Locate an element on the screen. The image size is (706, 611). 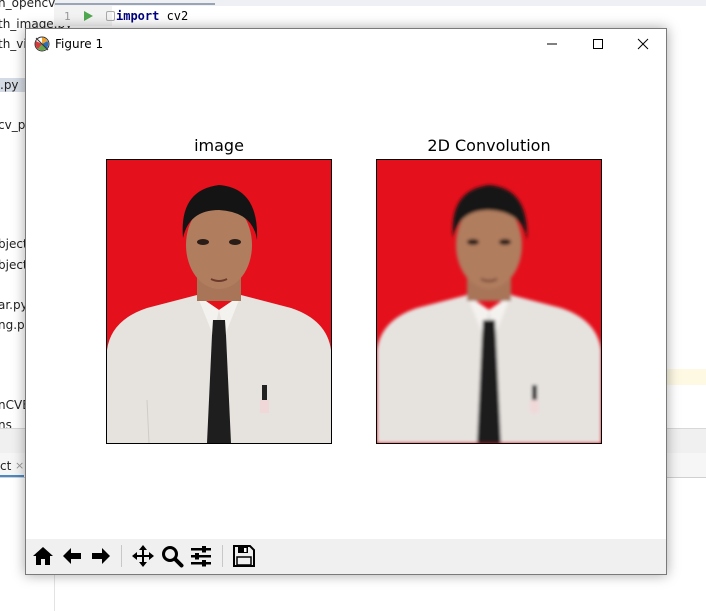
code-module: cv2 is located at coordinates (174, 16).